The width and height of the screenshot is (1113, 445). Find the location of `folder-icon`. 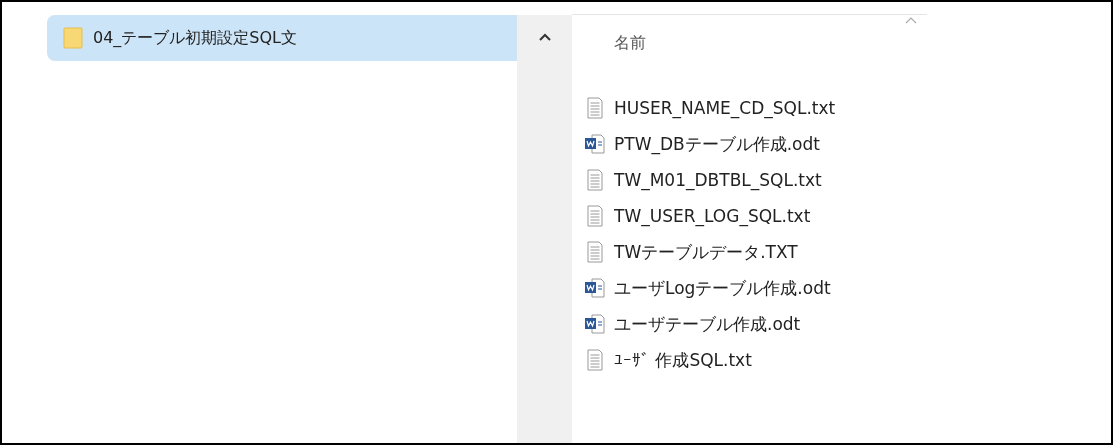

folder-icon is located at coordinates (73, 38).